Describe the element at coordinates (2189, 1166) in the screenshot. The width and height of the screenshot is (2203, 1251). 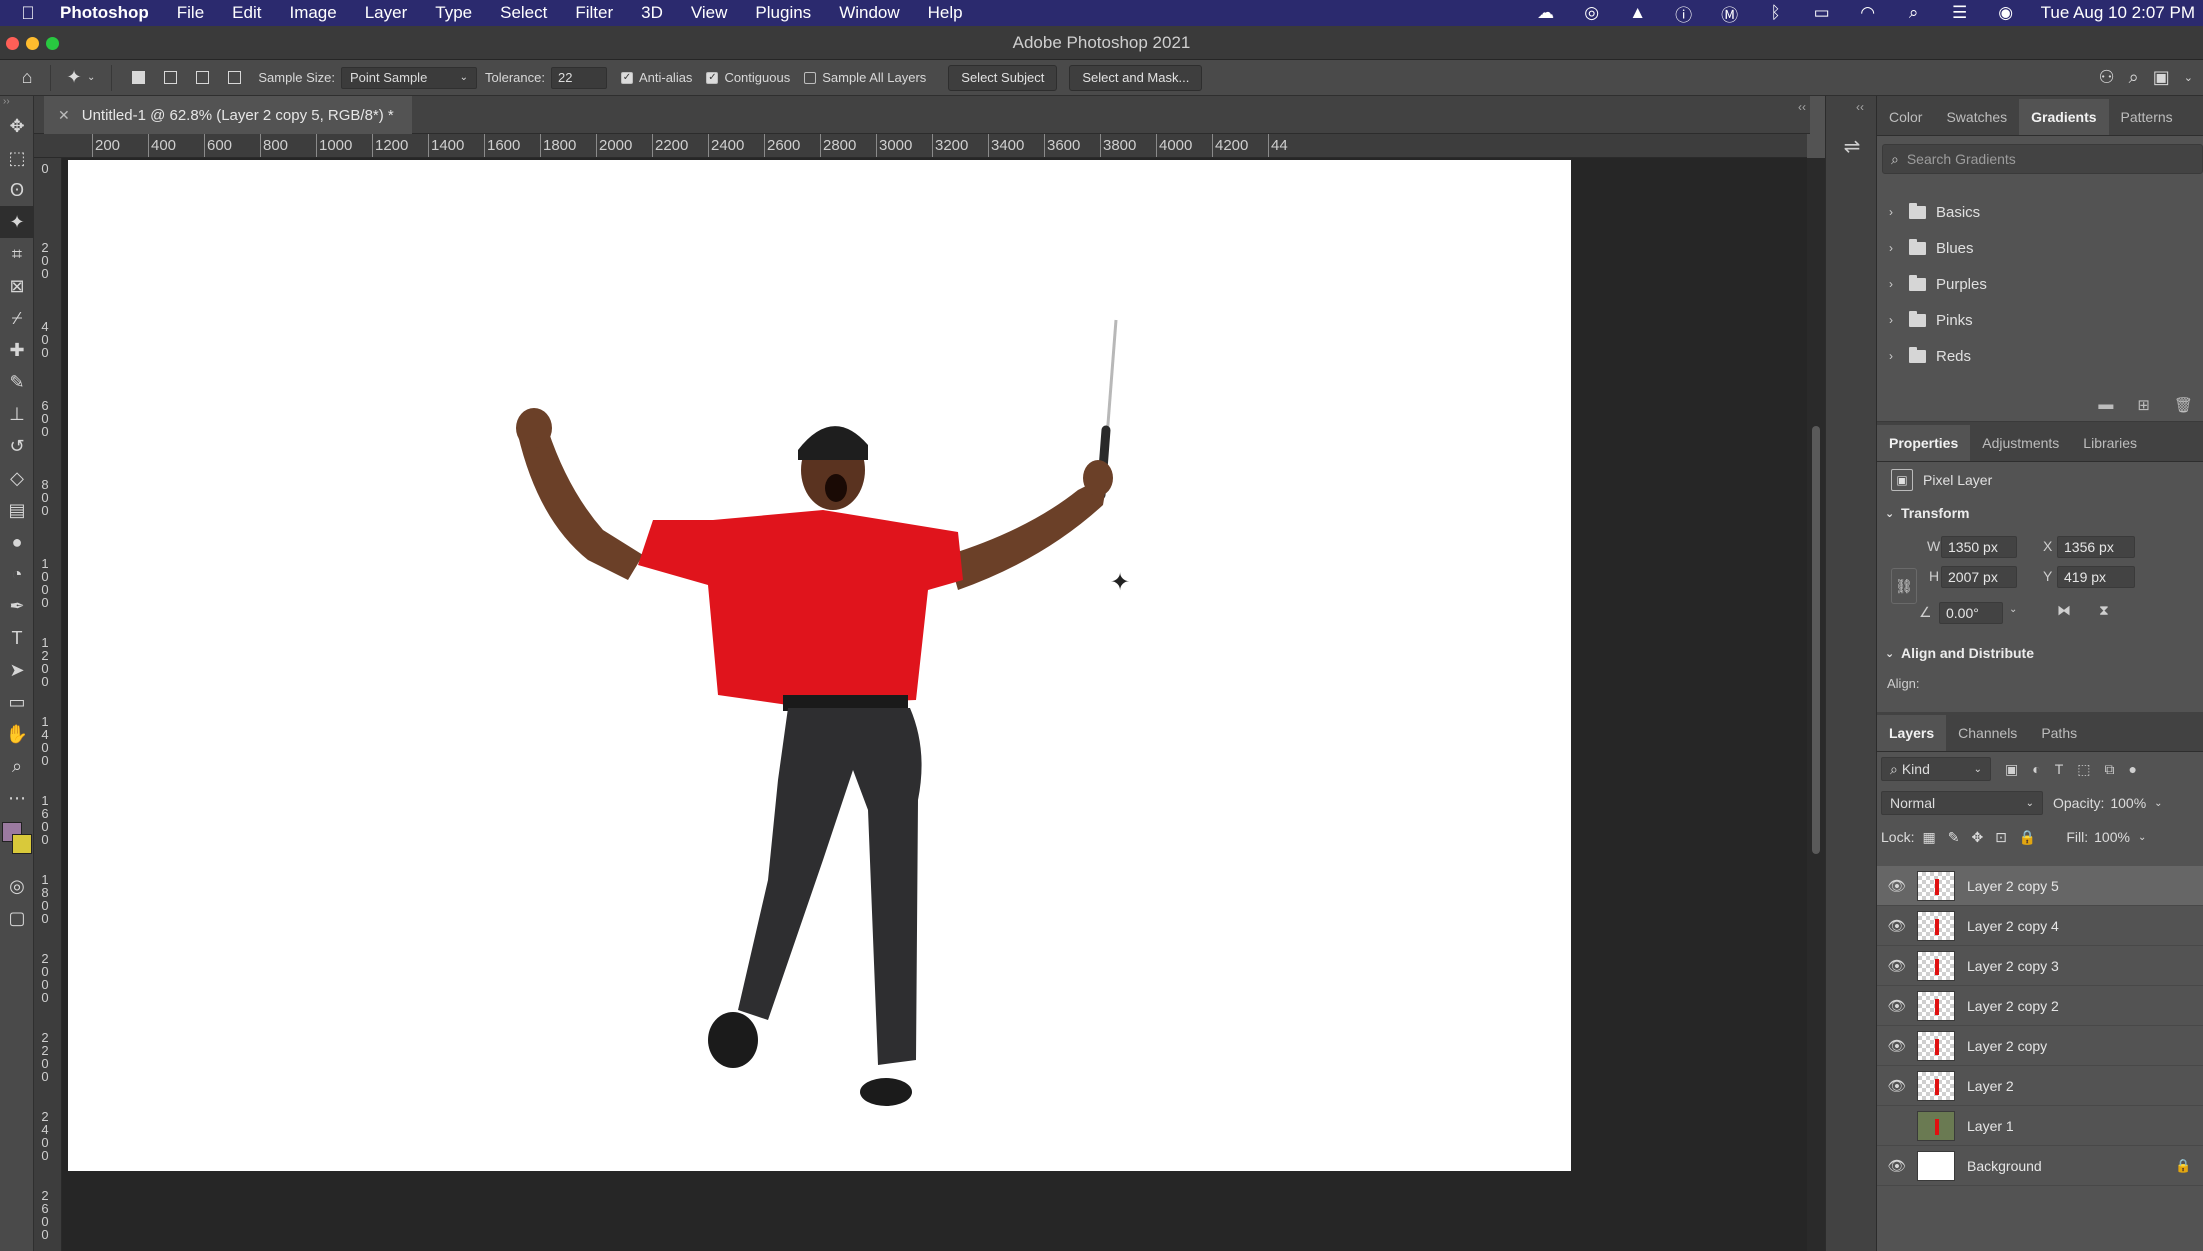
I see `layer-lock-icon: 🔒` at that location.